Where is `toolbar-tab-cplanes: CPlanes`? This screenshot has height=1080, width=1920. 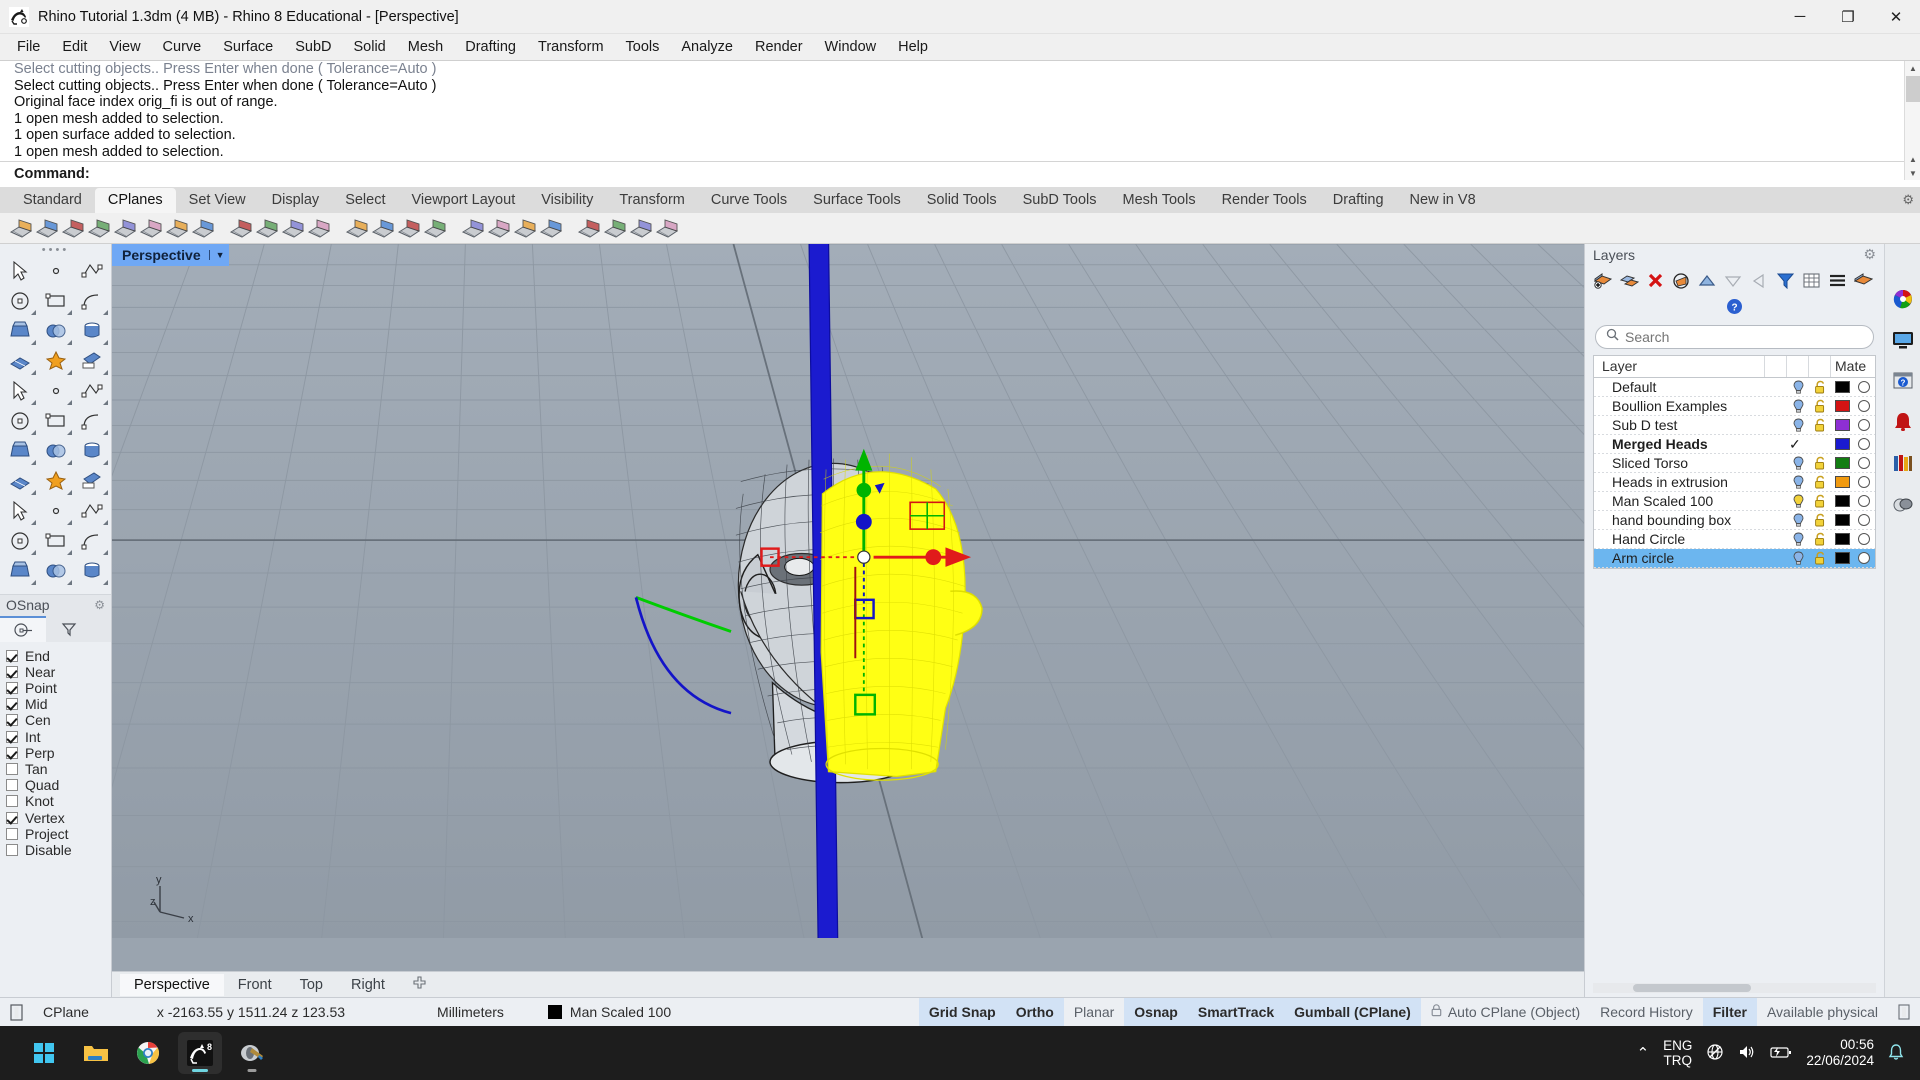 toolbar-tab-cplanes: CPlanes is located at coordinates (135, 200).